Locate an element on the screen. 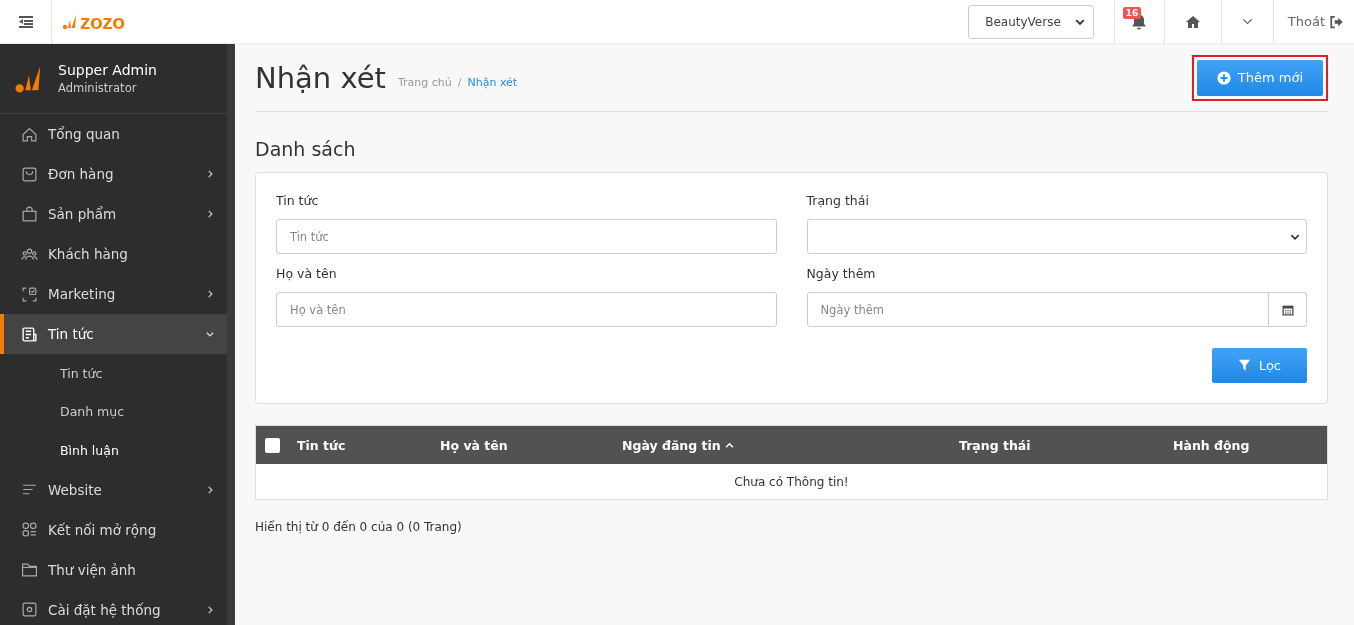 The height and width of the screenshot is (625, 1354). column-header: Họ và tên is located at coordinates (531, 445).